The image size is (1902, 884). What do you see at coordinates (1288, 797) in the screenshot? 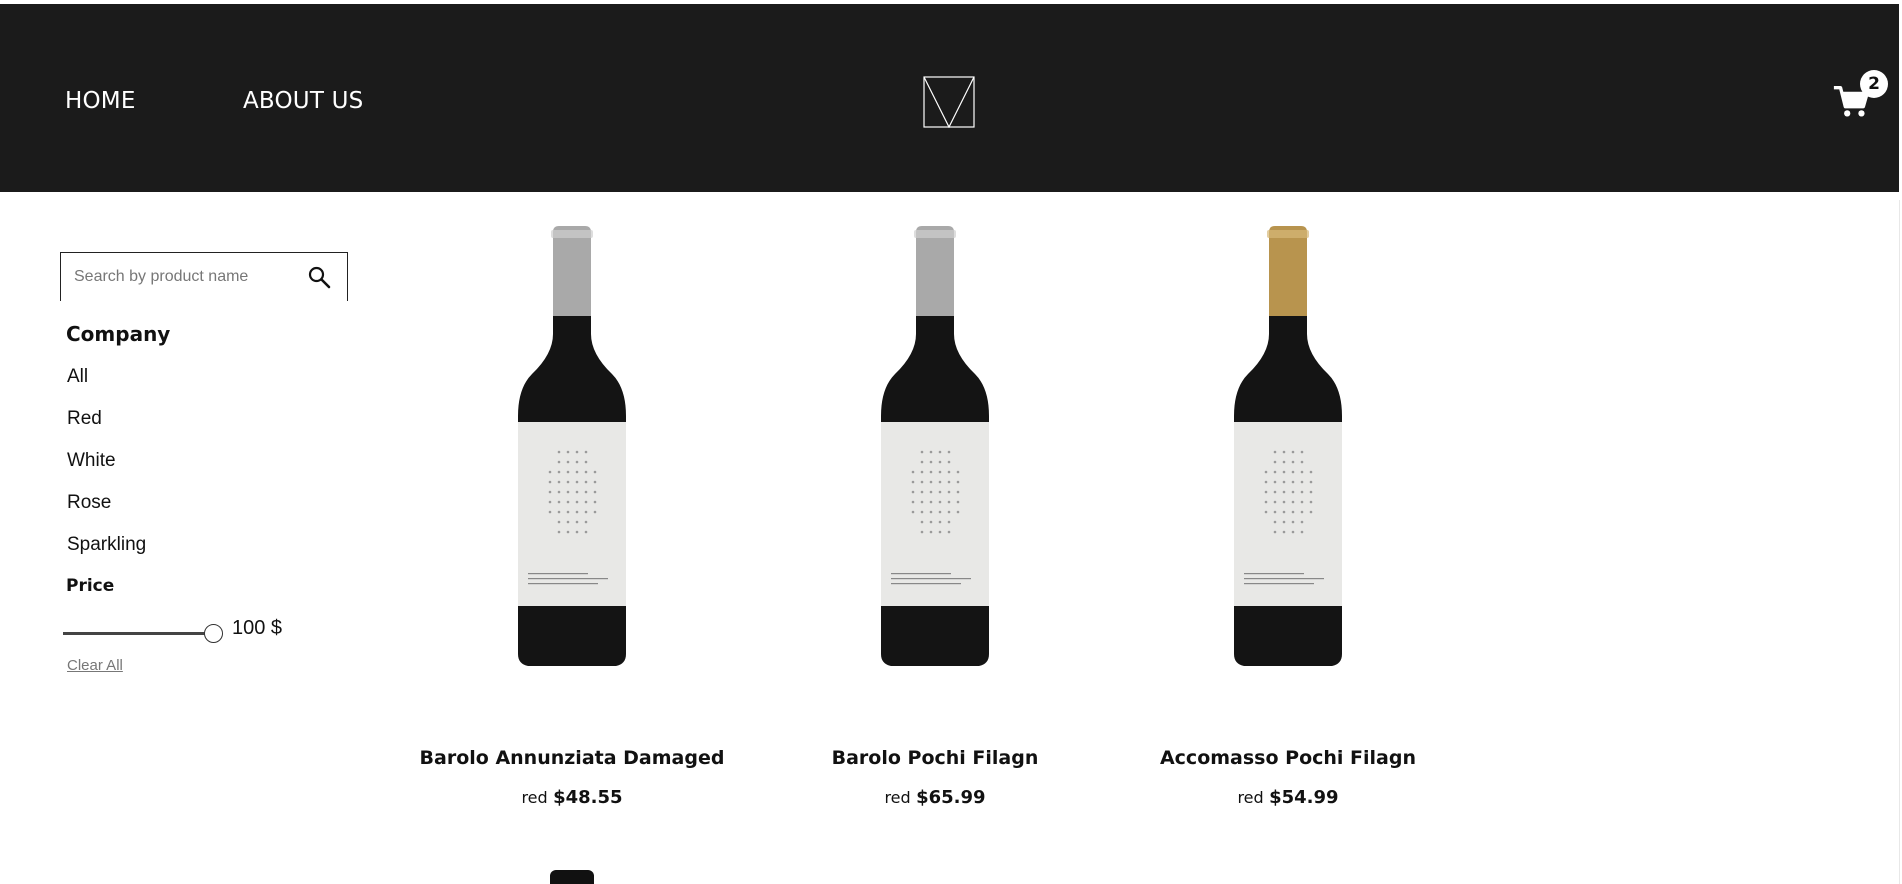
I see `product-price: red $54.99` at bounding box center [1288, 797].